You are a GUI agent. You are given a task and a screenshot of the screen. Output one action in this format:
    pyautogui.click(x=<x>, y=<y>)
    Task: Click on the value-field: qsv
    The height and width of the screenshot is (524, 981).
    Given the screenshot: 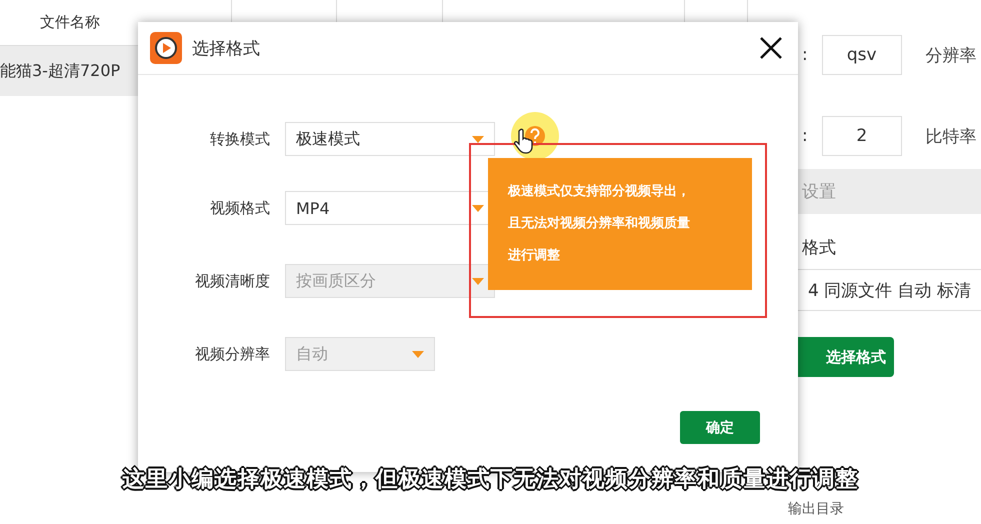 What is the action you would take?
    pyautogui.click(x=862, y=55)
    